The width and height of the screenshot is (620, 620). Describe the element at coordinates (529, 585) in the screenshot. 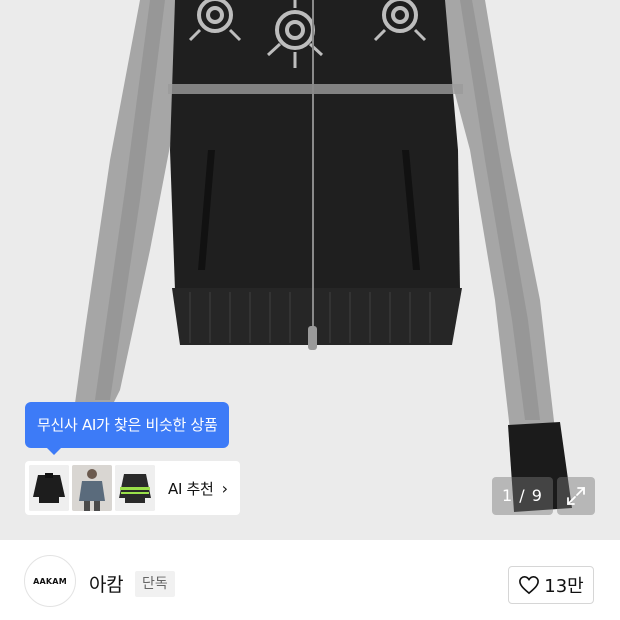

I see `heart-outline-icon` at that location.